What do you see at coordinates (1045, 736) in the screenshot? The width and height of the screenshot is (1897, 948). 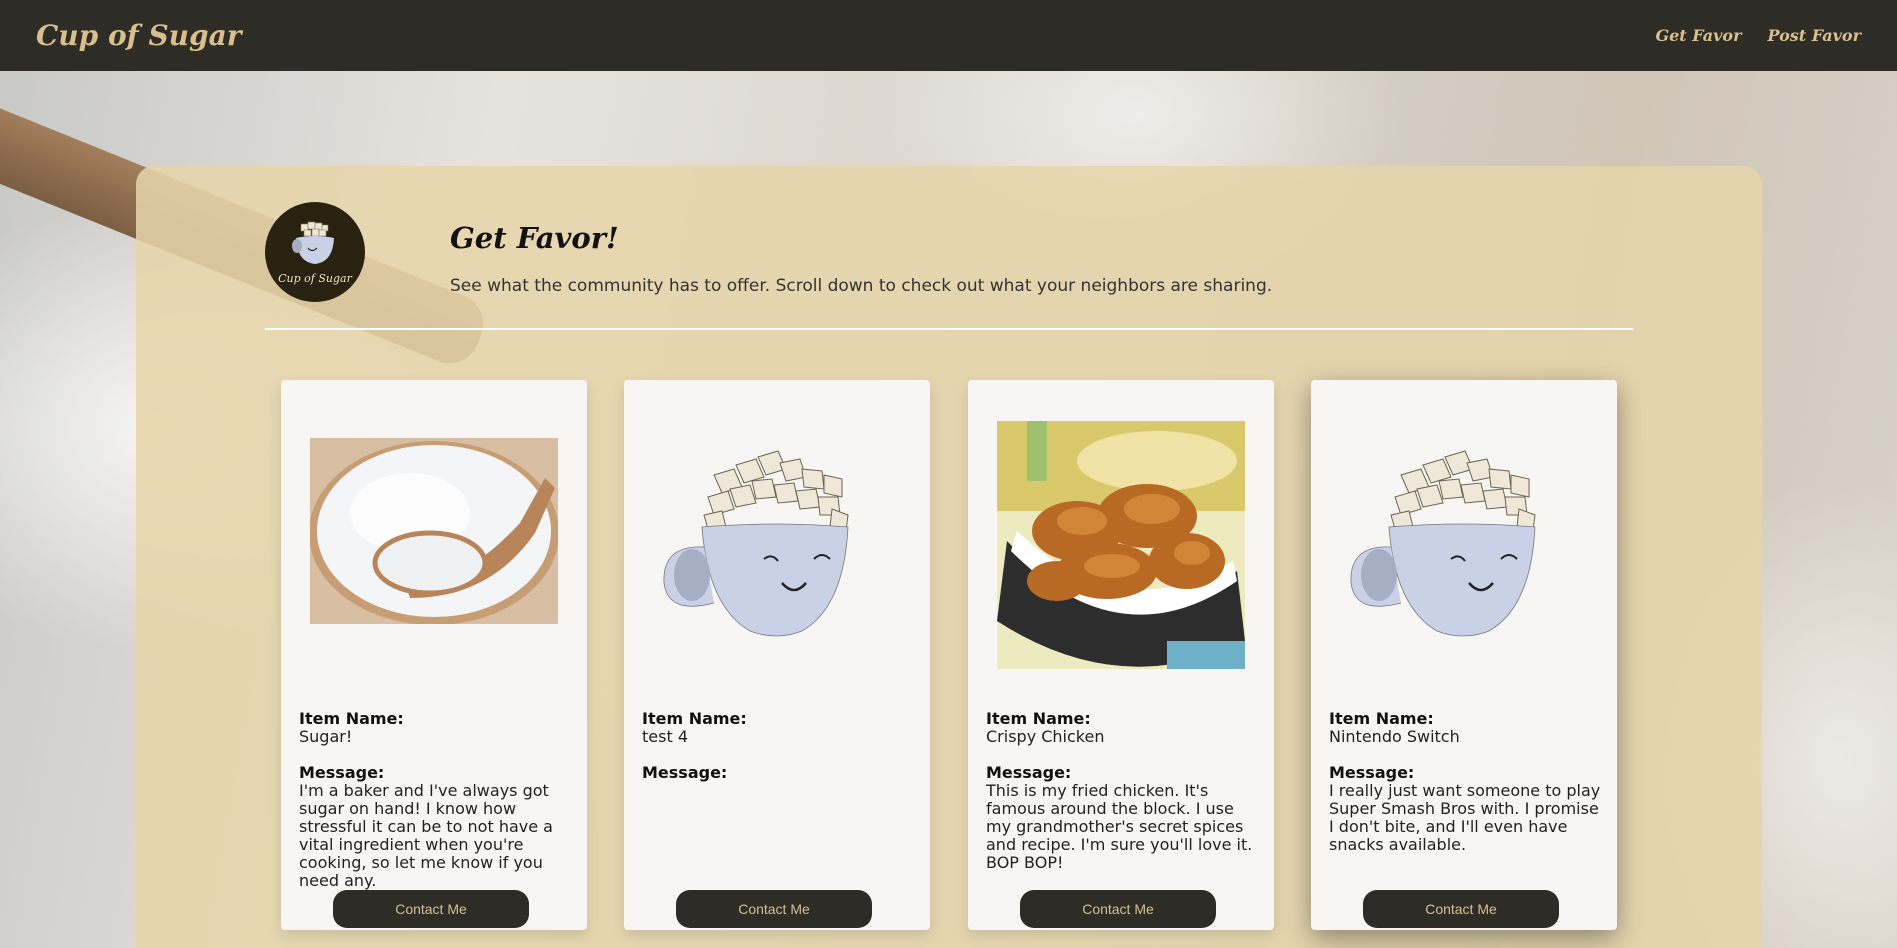 I see `item-name-value: Crispy Chicken` at bounding box center [1045, 736].